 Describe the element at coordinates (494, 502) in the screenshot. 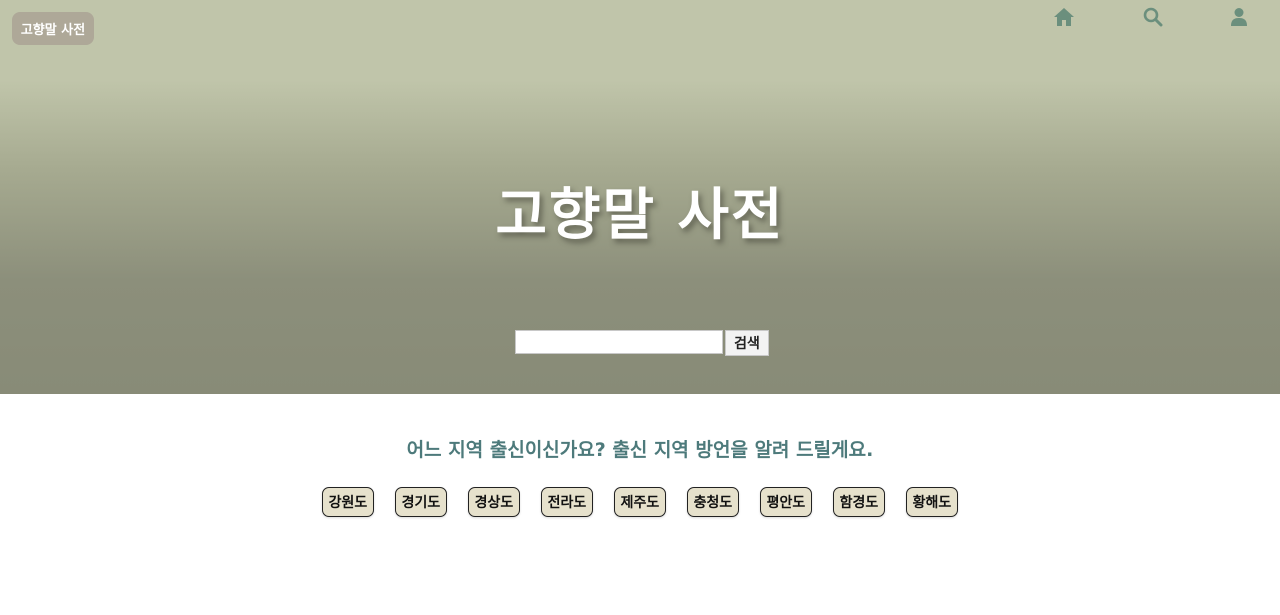

I see `region-button-gyeongsang: 경상도` at that location.